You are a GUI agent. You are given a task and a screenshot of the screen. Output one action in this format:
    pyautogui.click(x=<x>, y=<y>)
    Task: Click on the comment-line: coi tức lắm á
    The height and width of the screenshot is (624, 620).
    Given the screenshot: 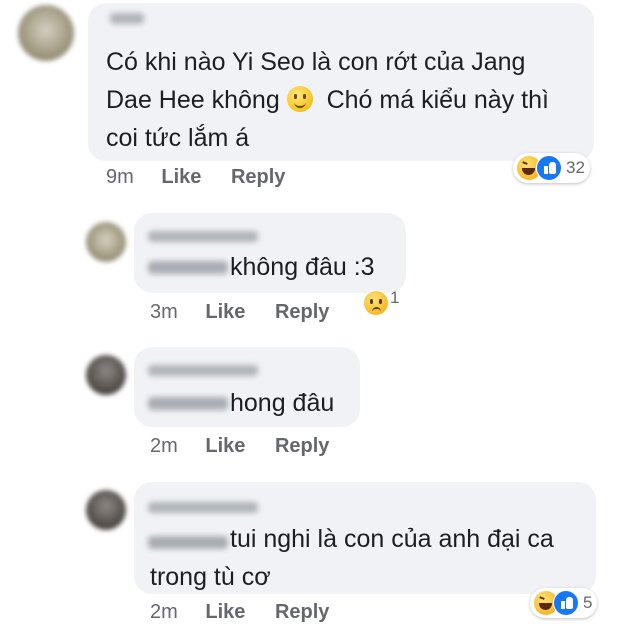 What is the action you would take?
    pyautogui.click(x=178, y=138)
    